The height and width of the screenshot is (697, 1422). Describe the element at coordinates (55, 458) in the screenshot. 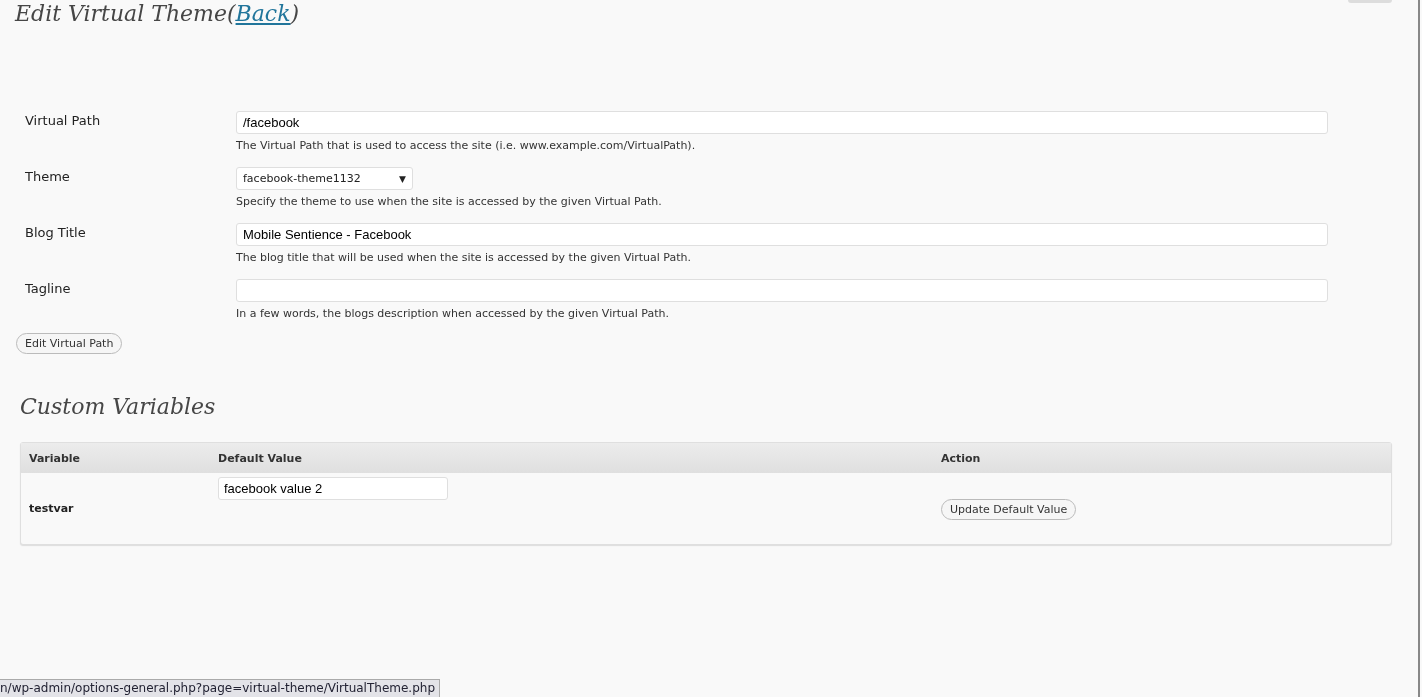

I see `column-header: Variable` at that location.